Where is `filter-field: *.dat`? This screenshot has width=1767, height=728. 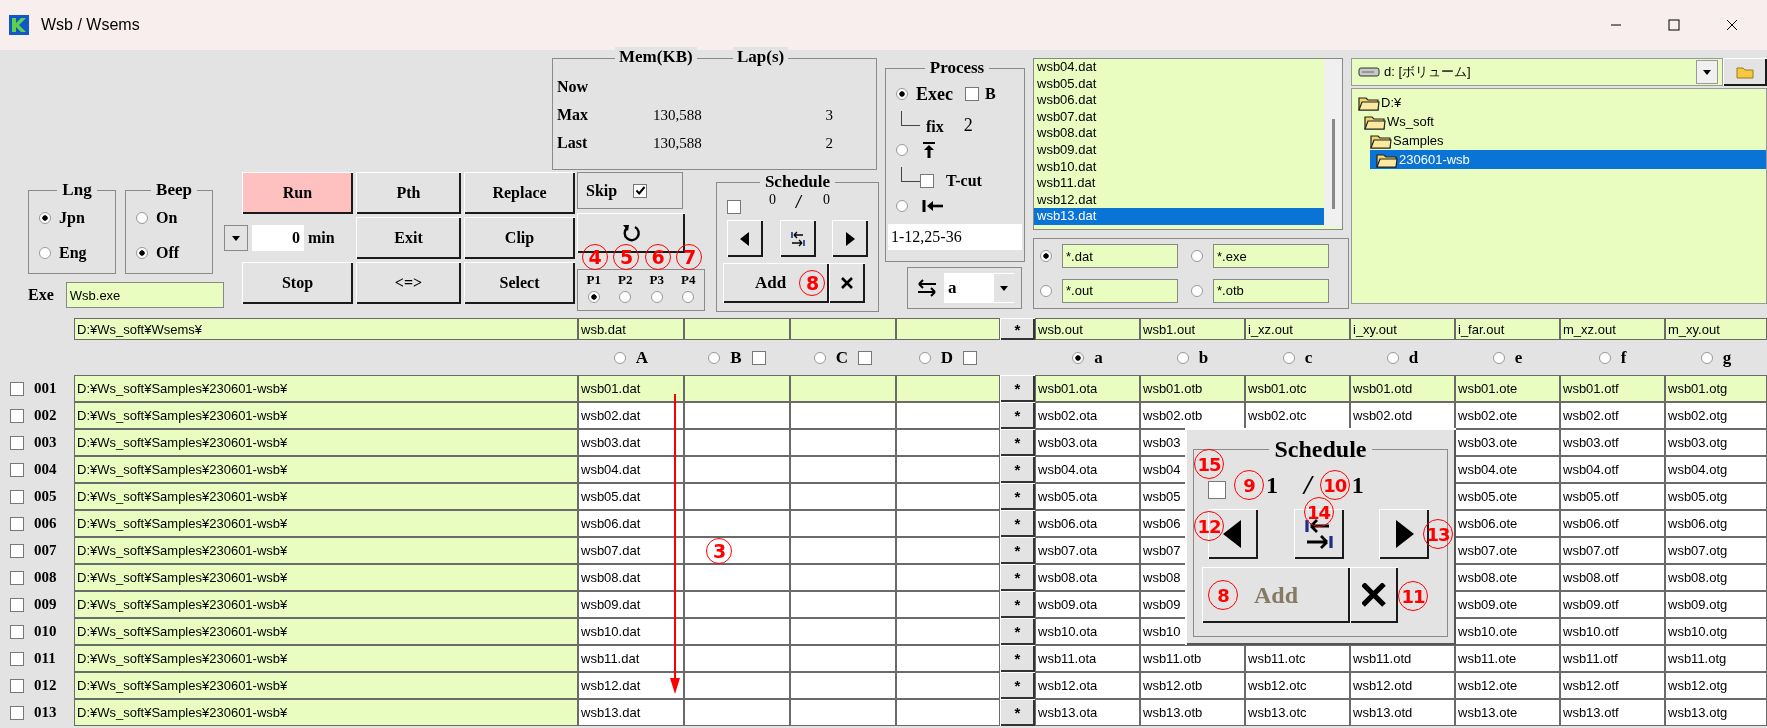 filter-field: *.dat is located at coordinates (1120, 256).